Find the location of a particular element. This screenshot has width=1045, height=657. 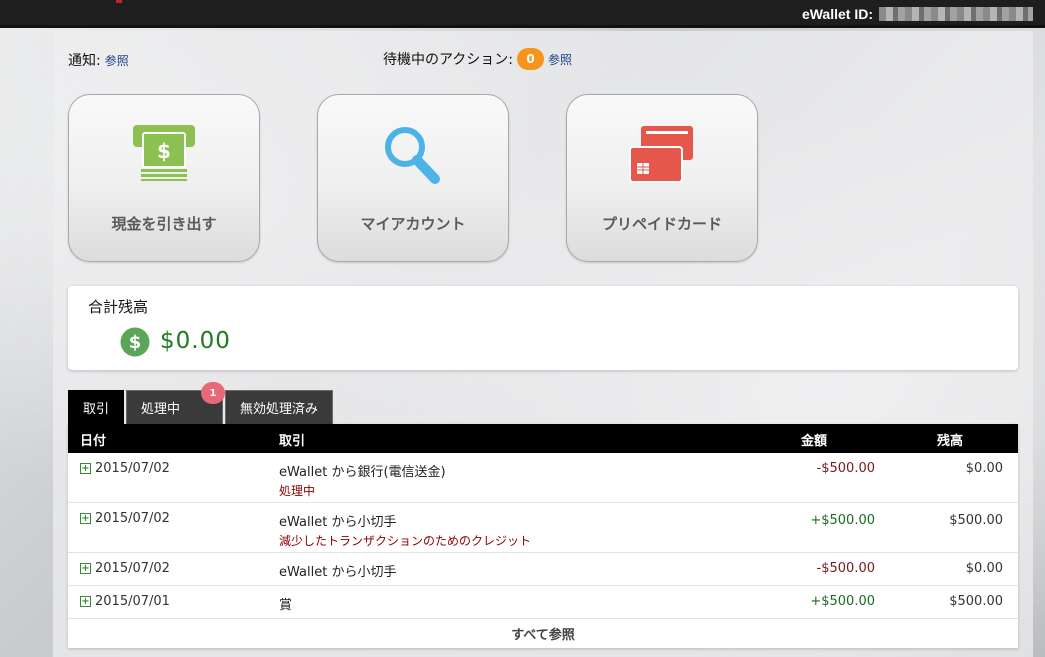

row-description-text: eWallet から銀行(電信送金) is located at coordinates (362, 472).